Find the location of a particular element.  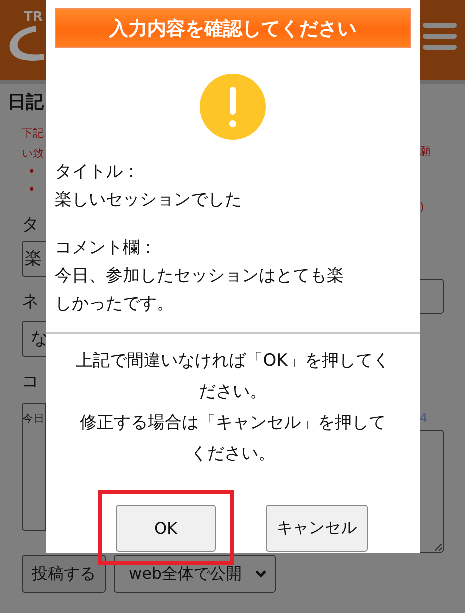

notice-text: 願 is located at coordinates (426, 152).